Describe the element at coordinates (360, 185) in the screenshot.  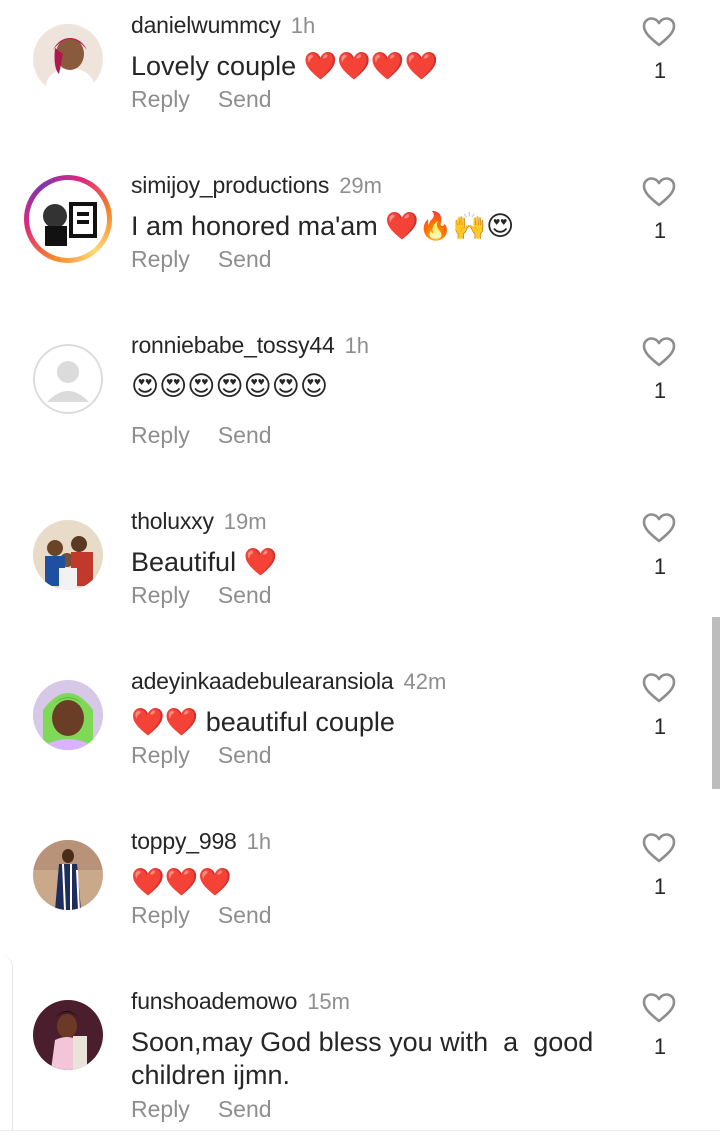
I see `comment-time: 29m` at that location.